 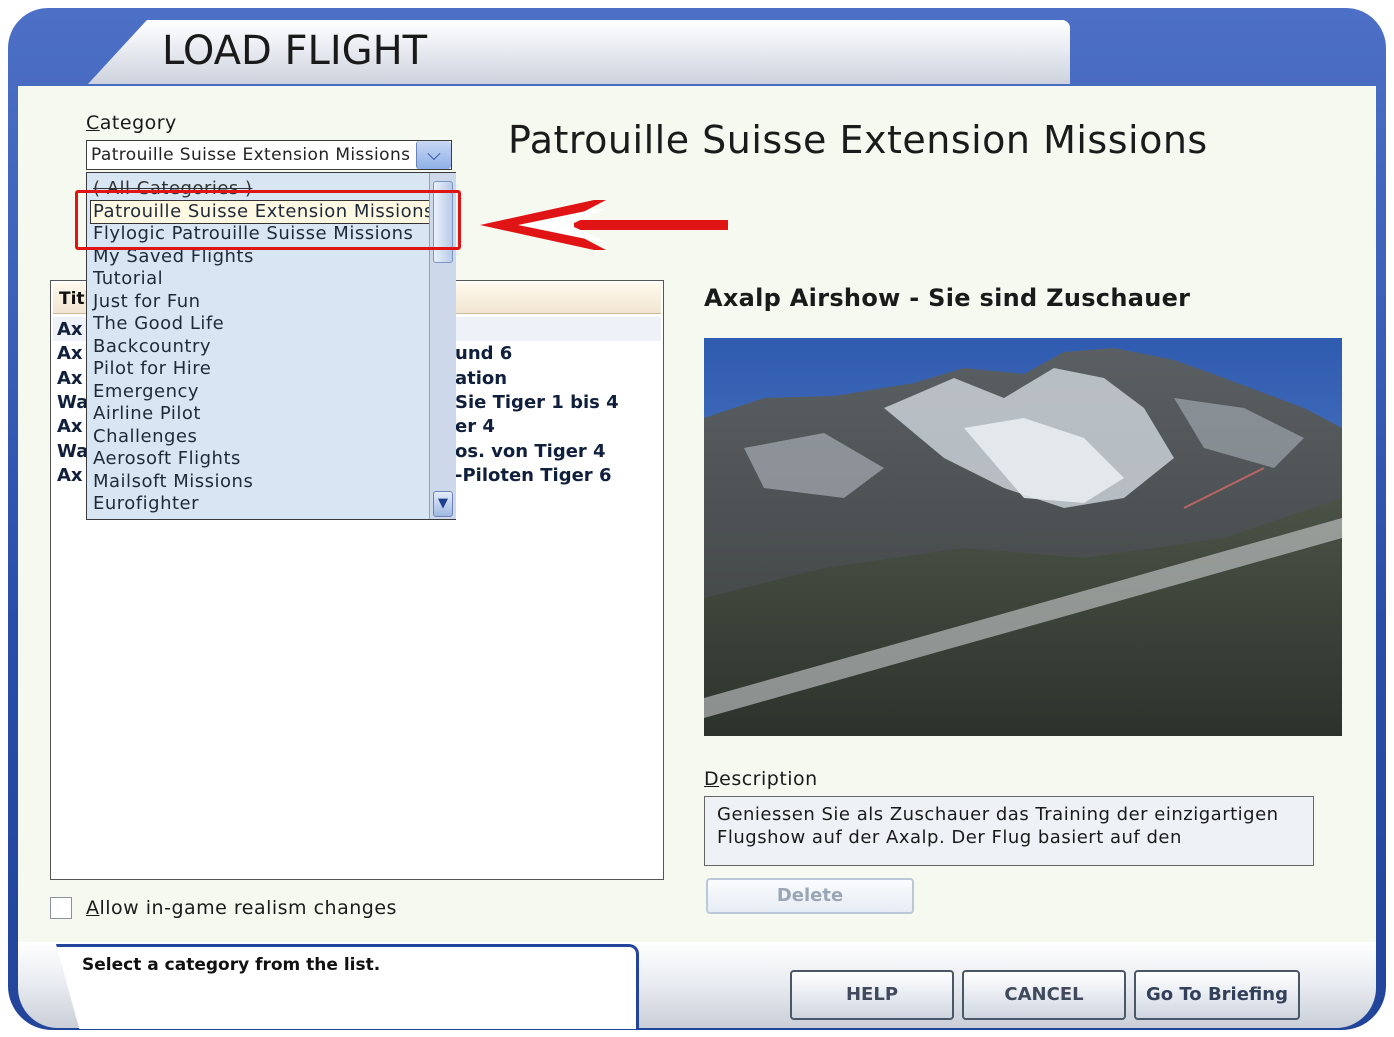 What do you see at coordinates (128, 279) in the screenshot?
I see `dropdown-option: Tutorial` at bounding box center [128, 279].